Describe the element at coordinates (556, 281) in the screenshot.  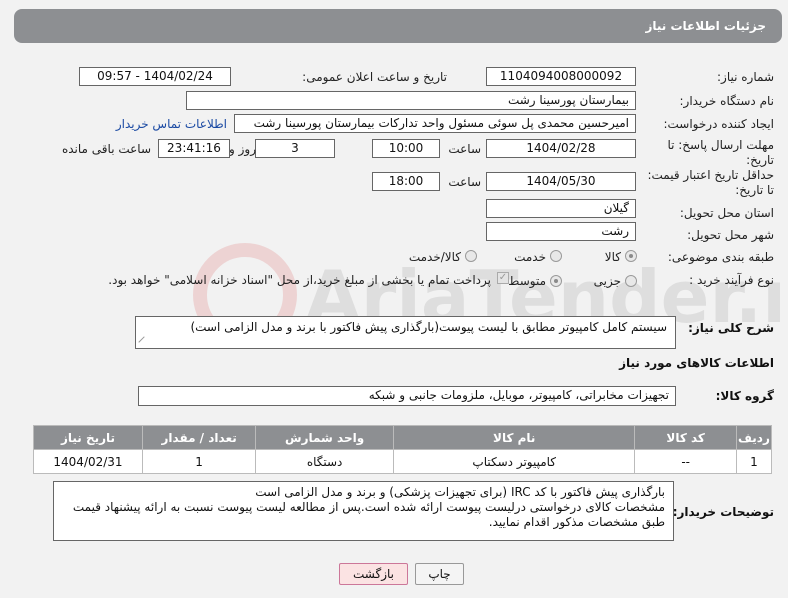
I see `process-radio-medium` at that location.